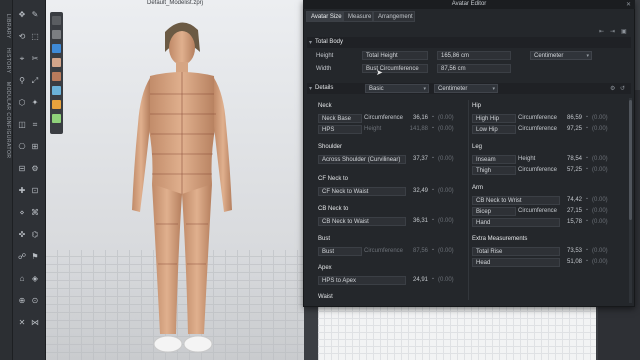 This screenshot has width=640, height=360. I want to click on tab-arrangement: Arrangement, so click(394, 16).